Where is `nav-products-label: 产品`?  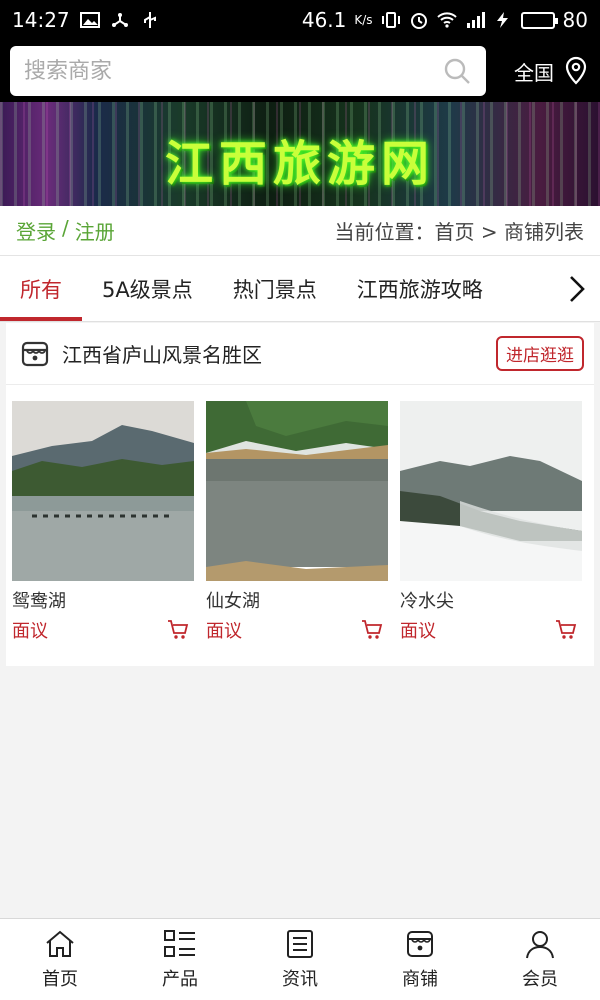
nav-products-label: 产品 is located at coordinates (180, 979).